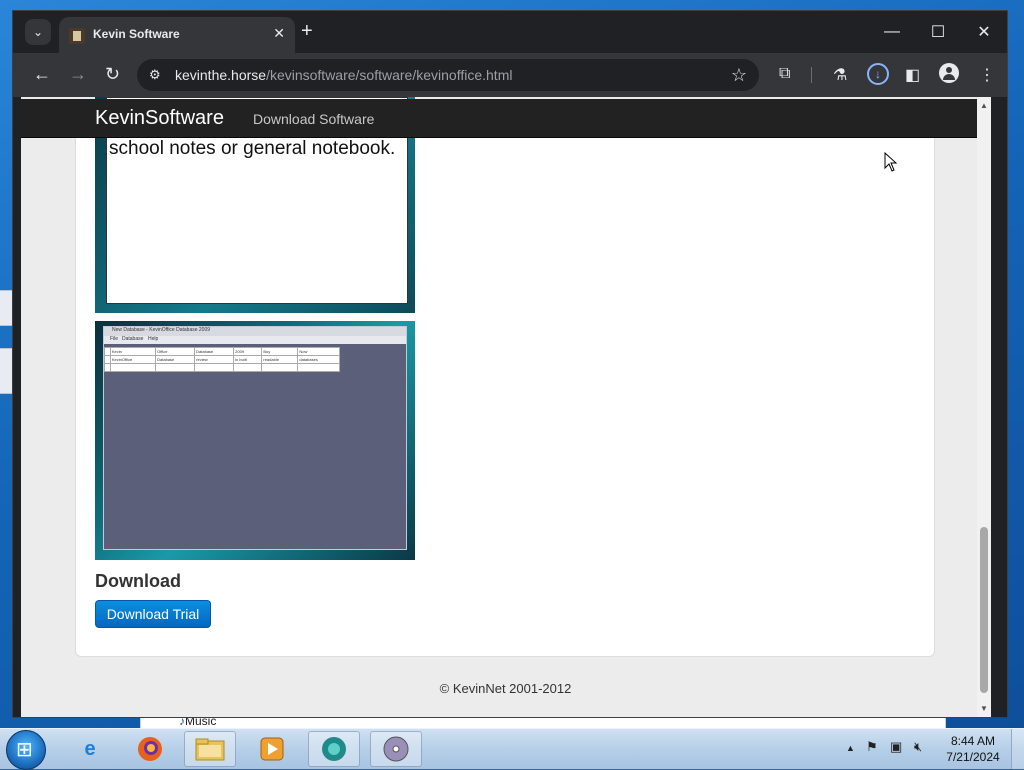  What do you see at coordinates (138, 581) in the screenshot?
I see `download-heading: Download` at bounding box center [138, 581].